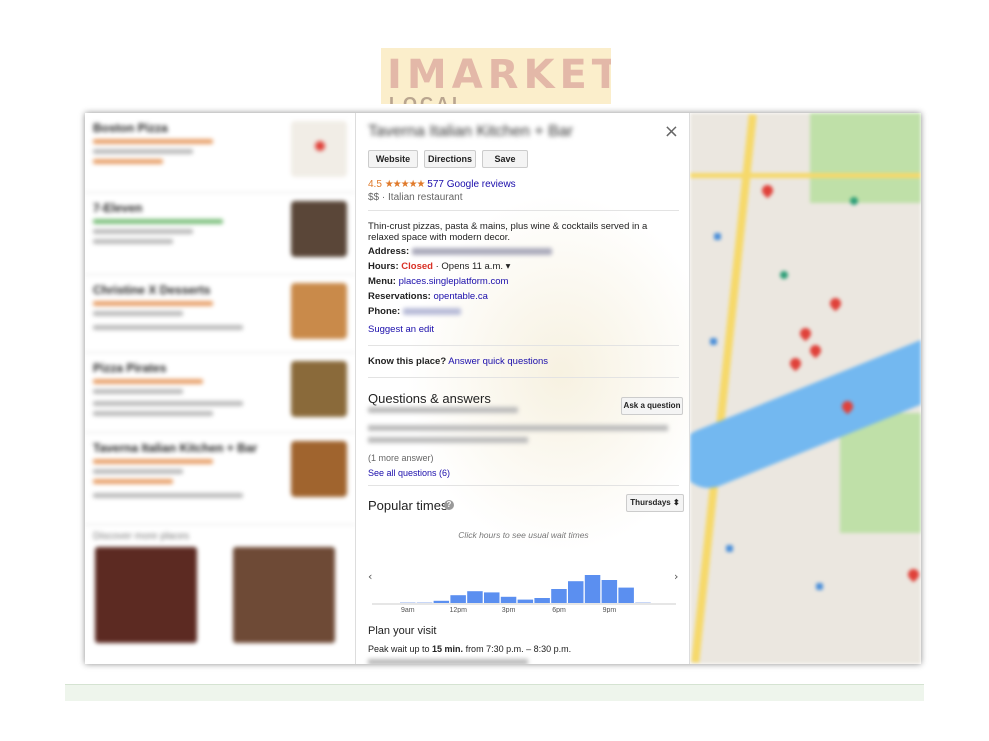 This screenshot has width=989, height=741. I want to click on info-icon: ?, so click(449, 505).